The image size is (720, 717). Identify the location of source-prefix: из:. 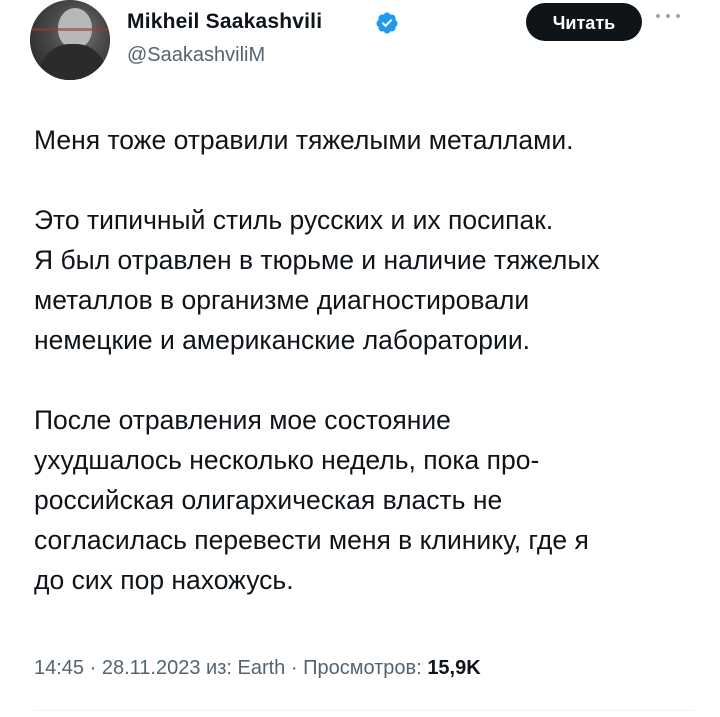
(219, 668).